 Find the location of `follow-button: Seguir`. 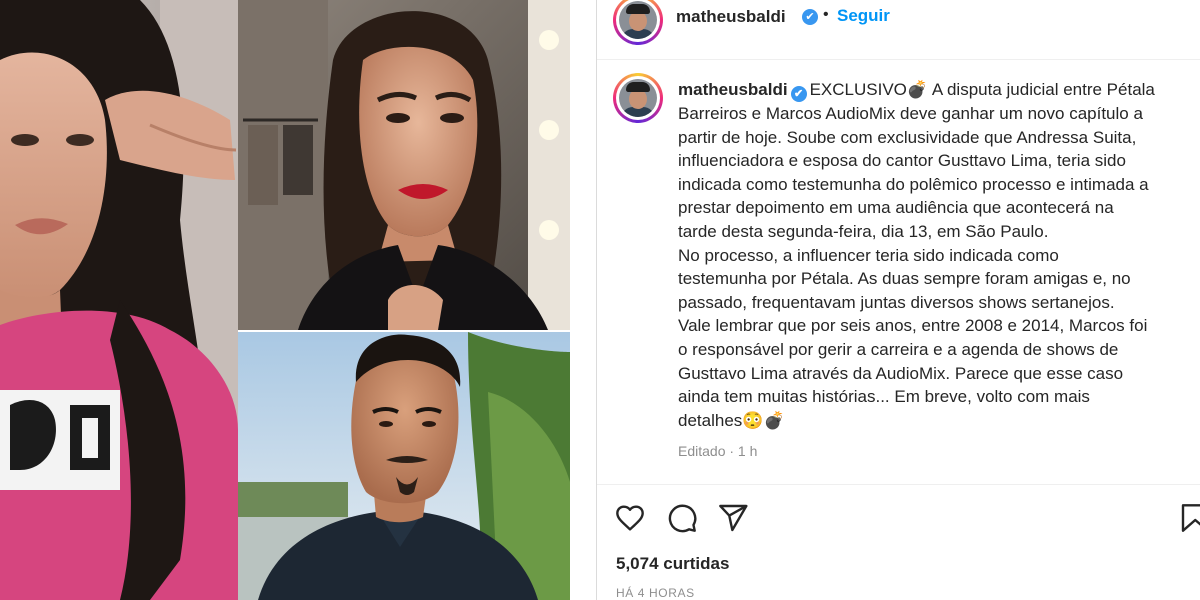

follow-button: Seguir is located at coordinates (863, 16).